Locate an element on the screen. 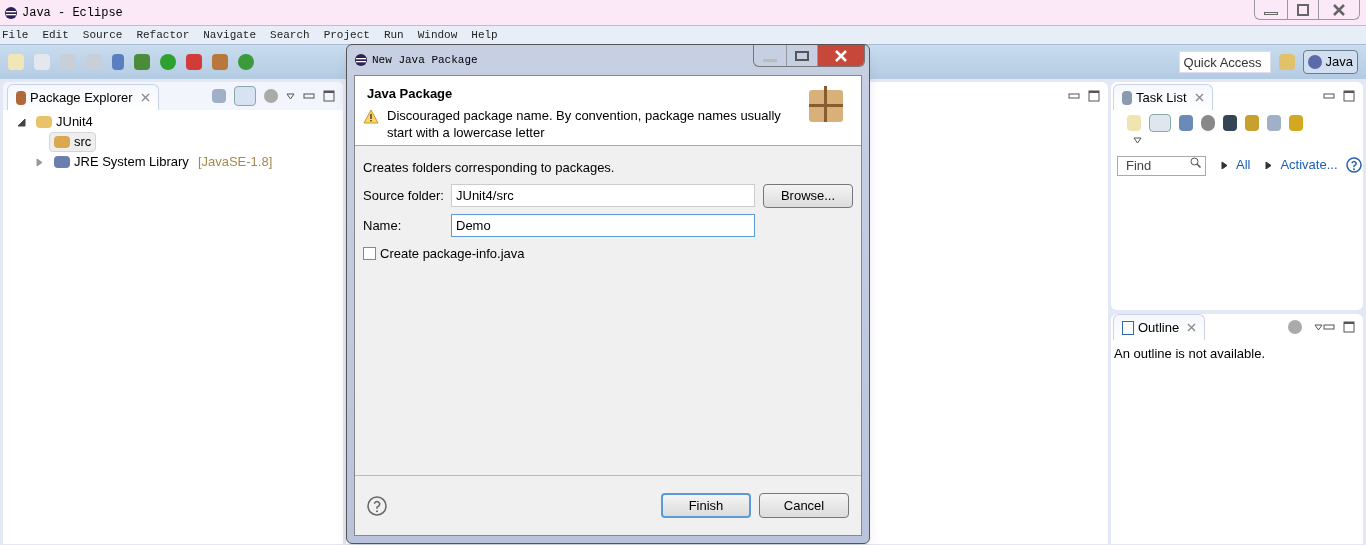  link: All is located at coordinates (1243, 165).